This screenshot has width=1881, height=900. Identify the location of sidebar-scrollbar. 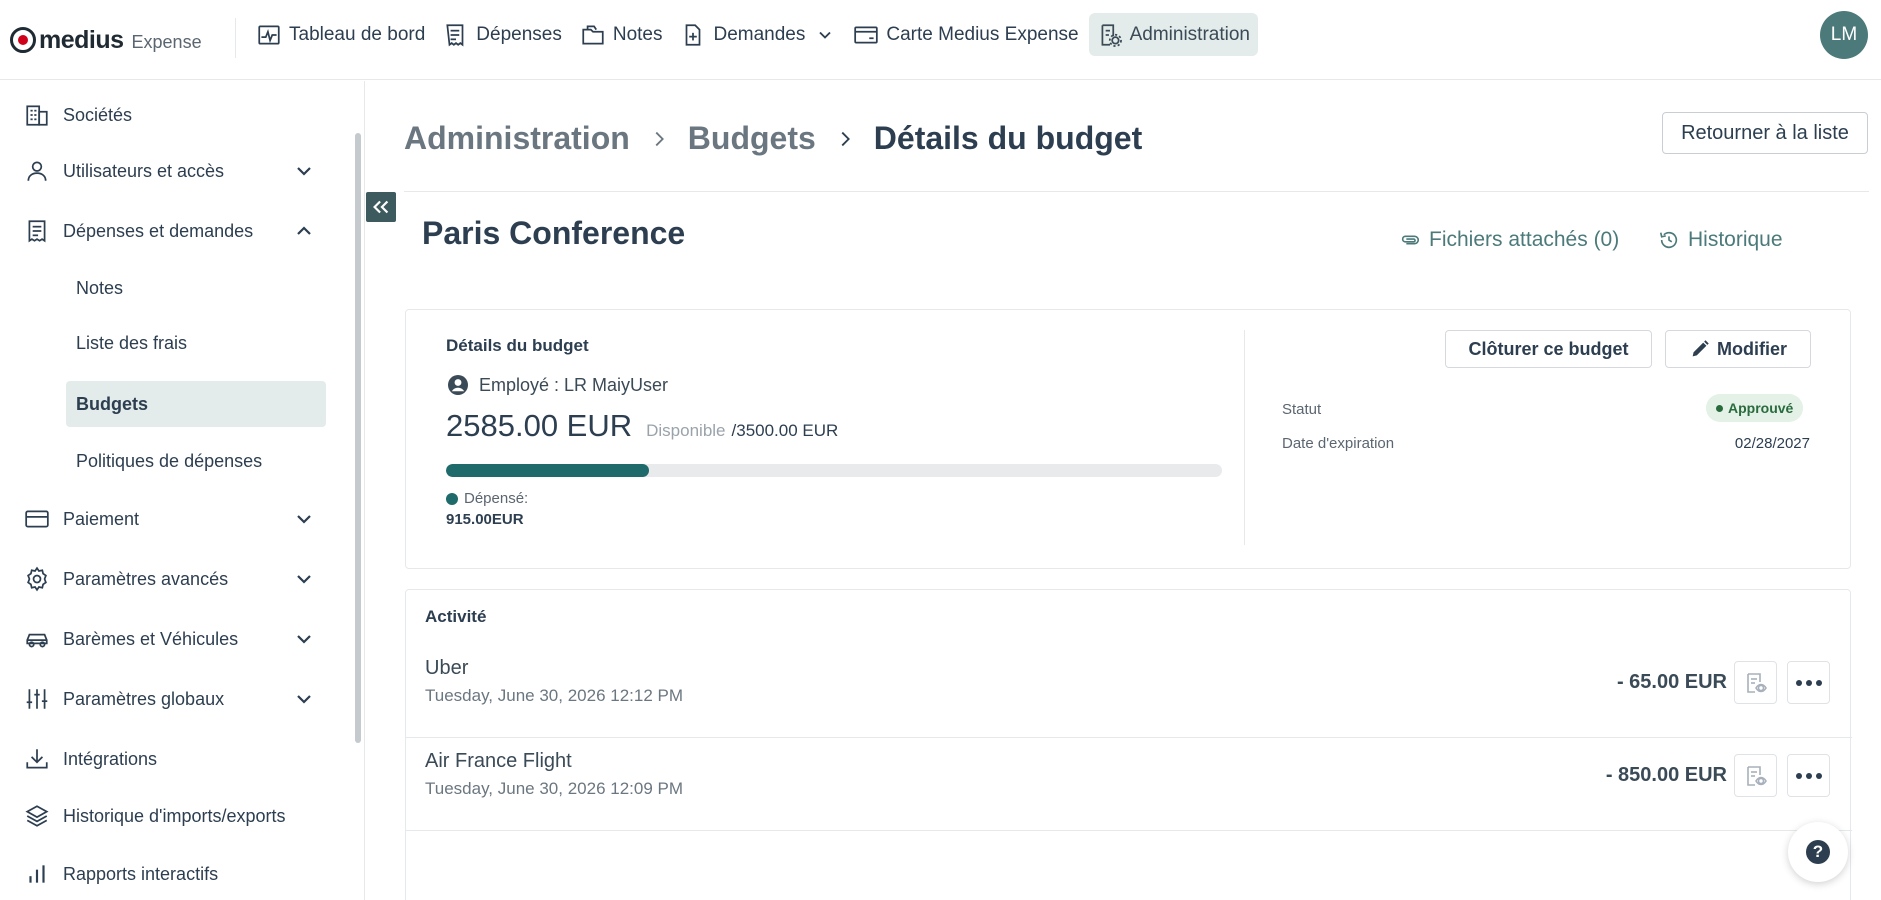
(358, 438).